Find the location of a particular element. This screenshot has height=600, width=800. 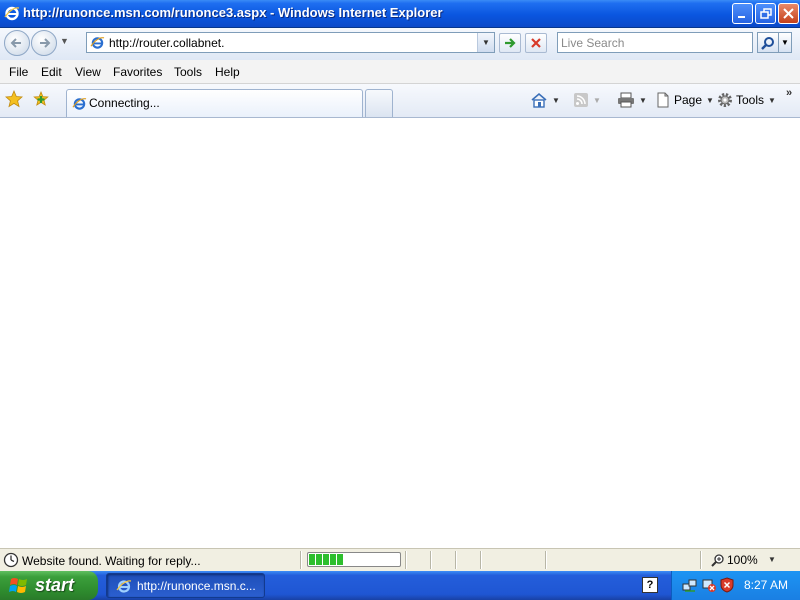

page-menu-button: Page ▼ is located at coordinates (684, 100).